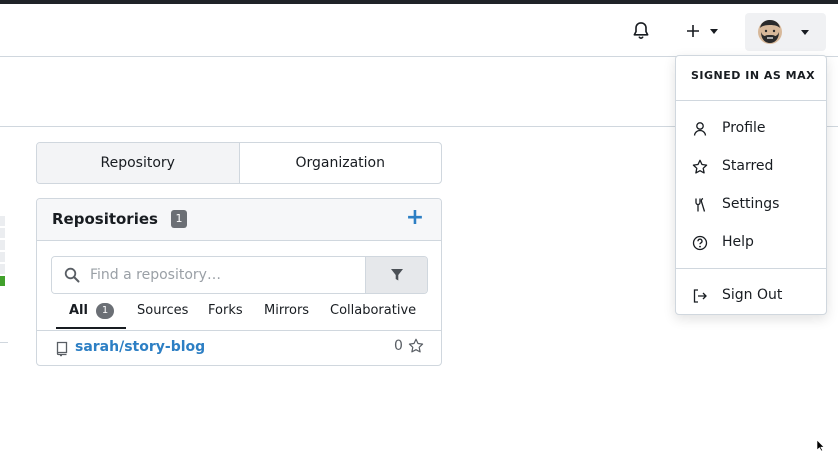 The height and width of the screenshot is (452, 838). What do you see at coordinates (770, 32) in the screenshot?
I see `avatar` at bounding box center [770, 32].